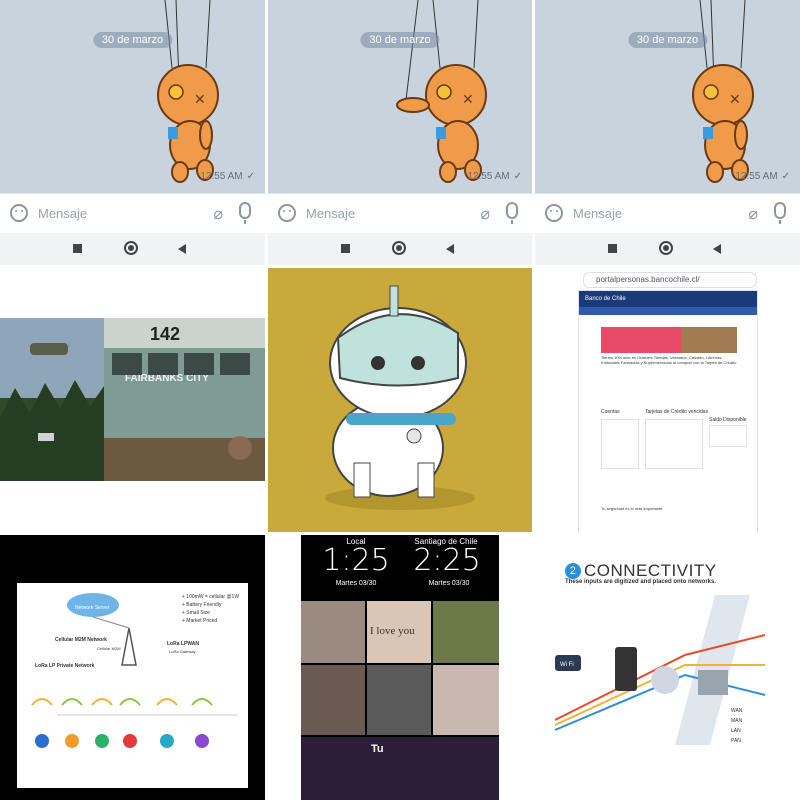  Describe the element at coordinates (668, 299) in the screenshot. I see `bank-logo: Banco de Chile` at that location.